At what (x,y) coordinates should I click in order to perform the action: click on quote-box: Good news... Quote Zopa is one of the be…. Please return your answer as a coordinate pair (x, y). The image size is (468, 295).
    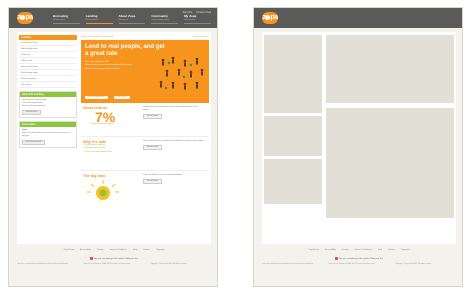
    Looking at the image, I should click on (48, 134).